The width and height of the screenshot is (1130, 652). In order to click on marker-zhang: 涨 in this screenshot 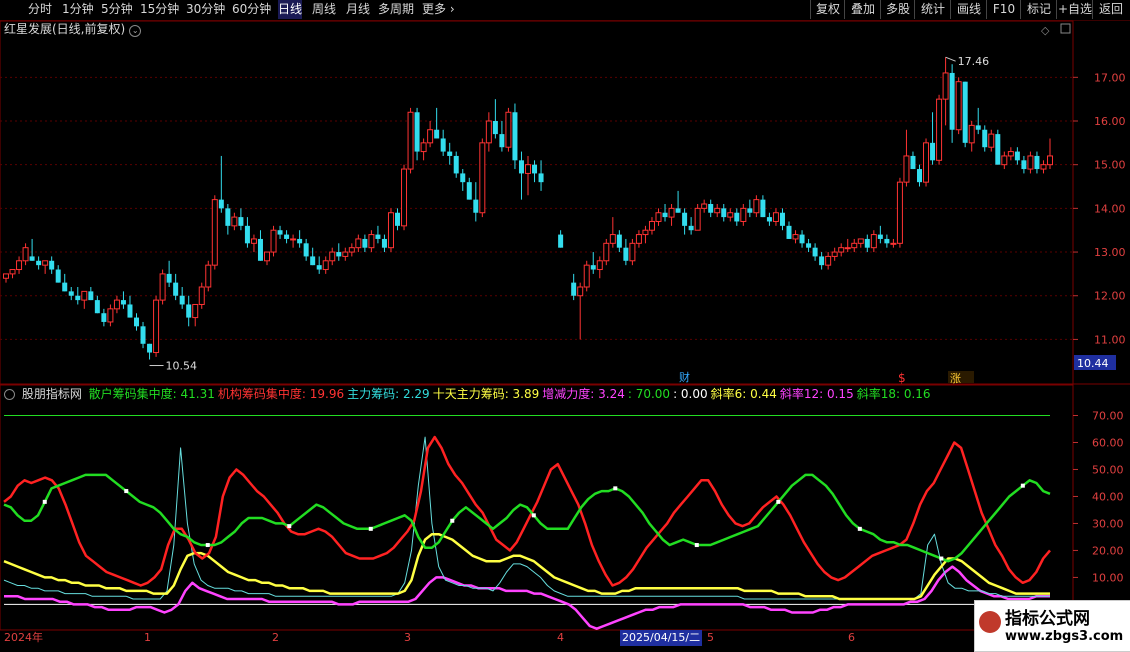, I will do `click(955, 378)`.